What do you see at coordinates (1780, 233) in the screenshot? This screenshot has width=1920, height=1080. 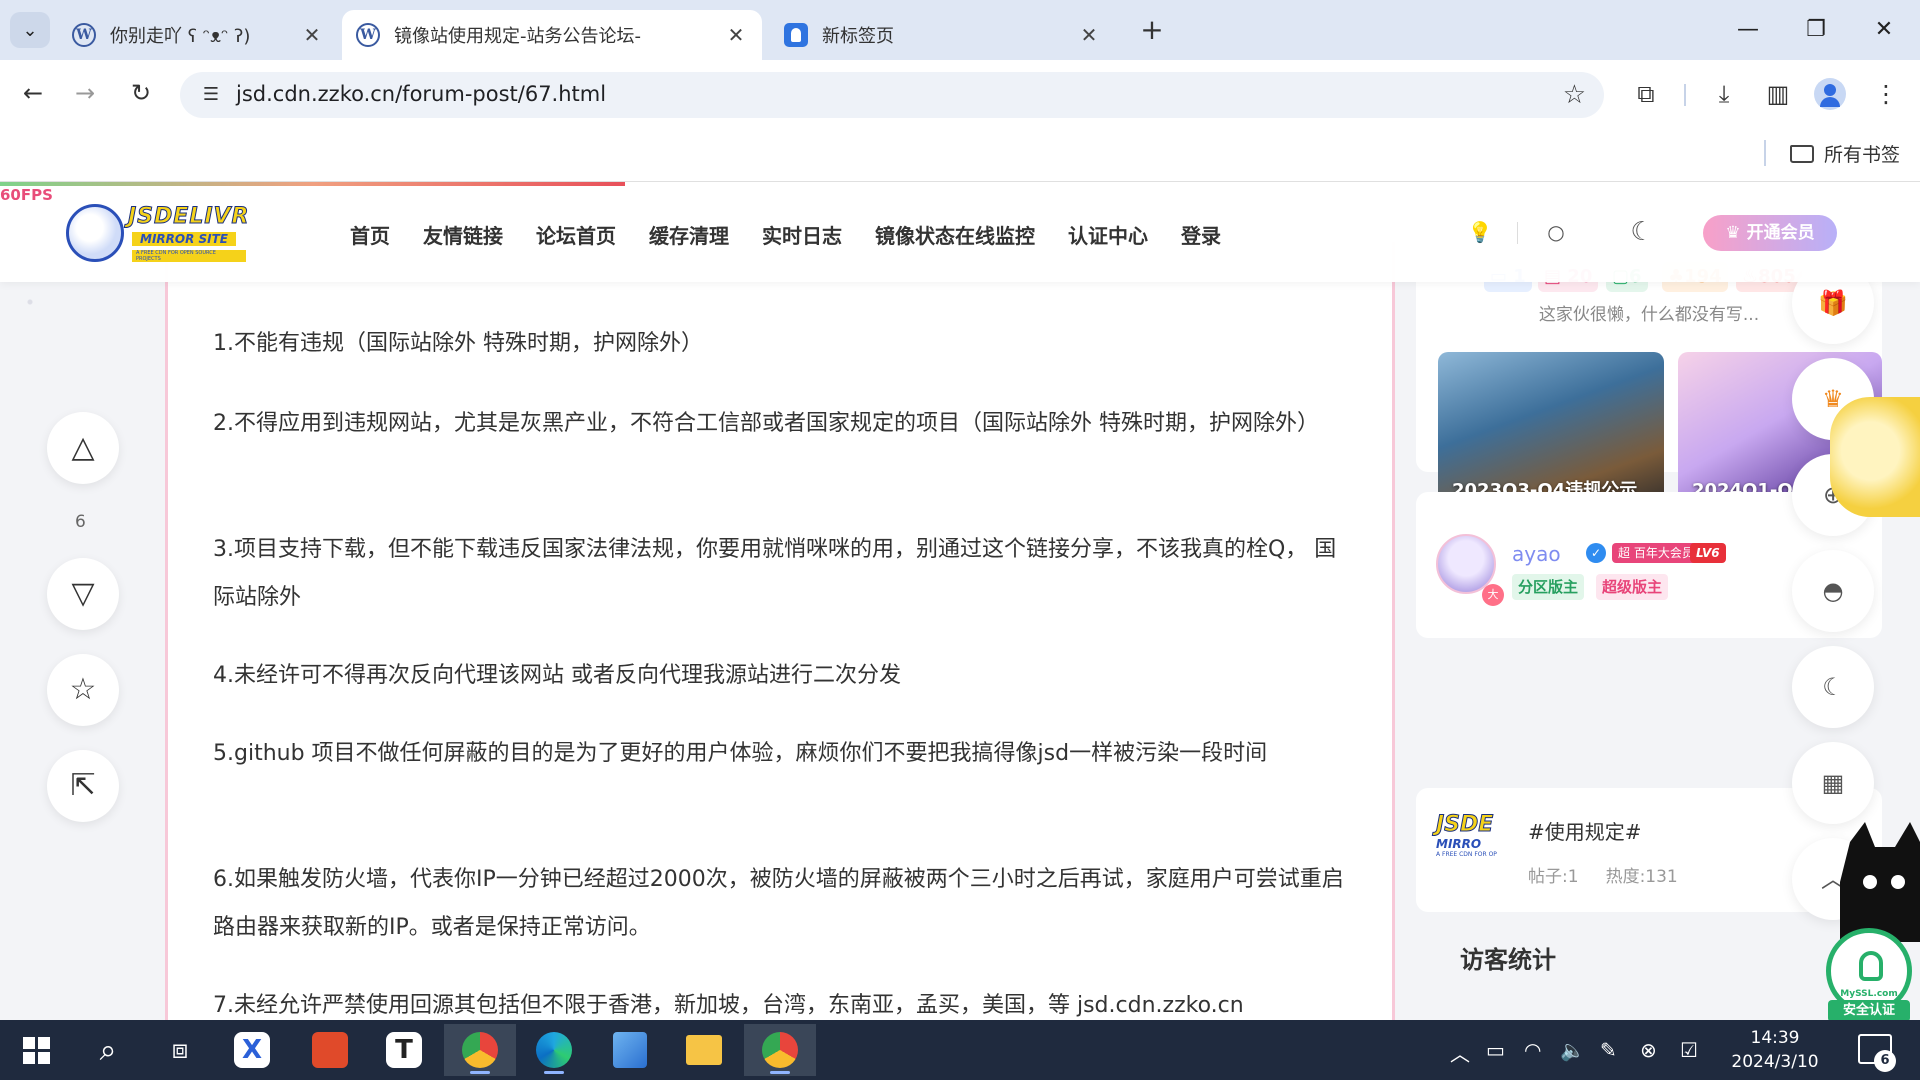 I see `vip-button-label: 开通会员` at bounding box center [1780, 233].